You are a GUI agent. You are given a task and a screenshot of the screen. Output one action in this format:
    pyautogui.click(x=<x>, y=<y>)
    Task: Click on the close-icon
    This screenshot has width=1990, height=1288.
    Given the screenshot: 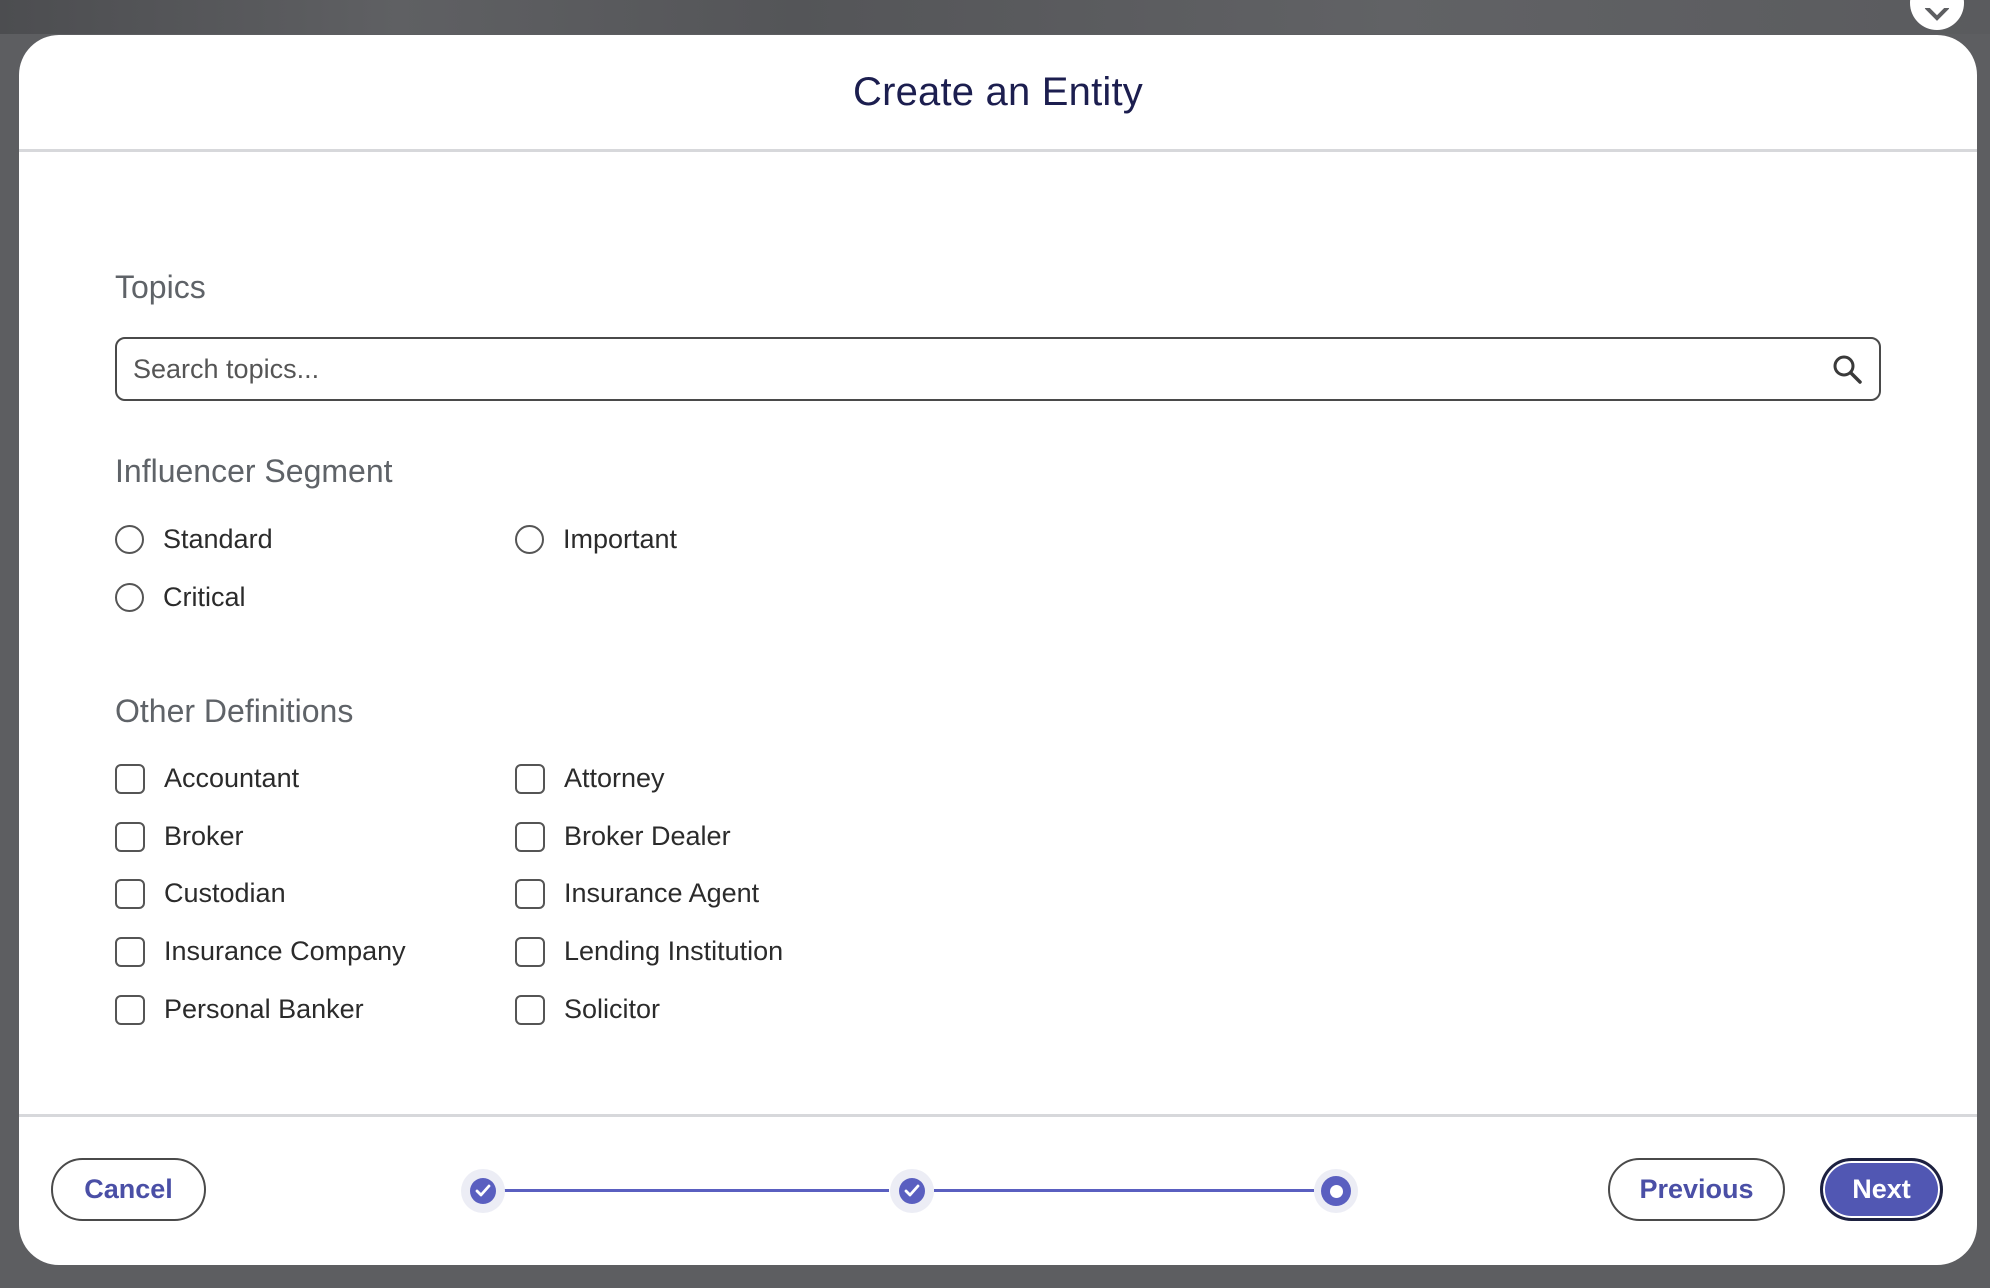 What is the action you would take?
    pyautogui.click(x=1937, y=14)
    